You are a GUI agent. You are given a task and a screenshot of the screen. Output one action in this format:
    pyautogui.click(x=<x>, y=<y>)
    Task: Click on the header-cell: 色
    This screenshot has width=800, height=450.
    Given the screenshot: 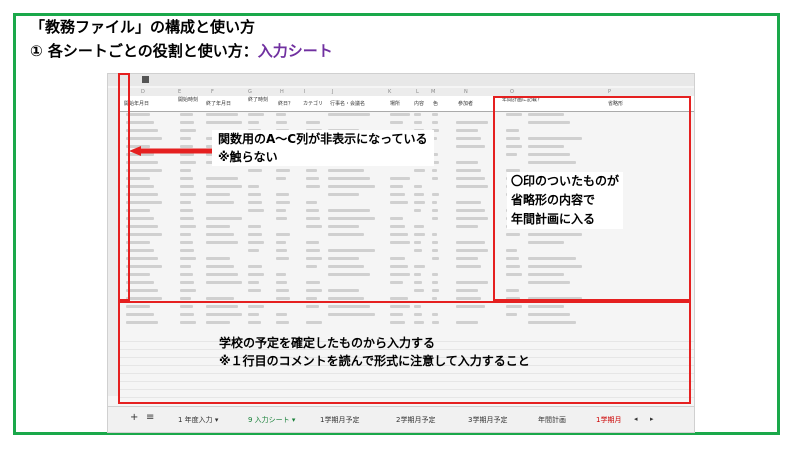 What is the action you would take?
    pyautogui.click(x=435, y=103)
    